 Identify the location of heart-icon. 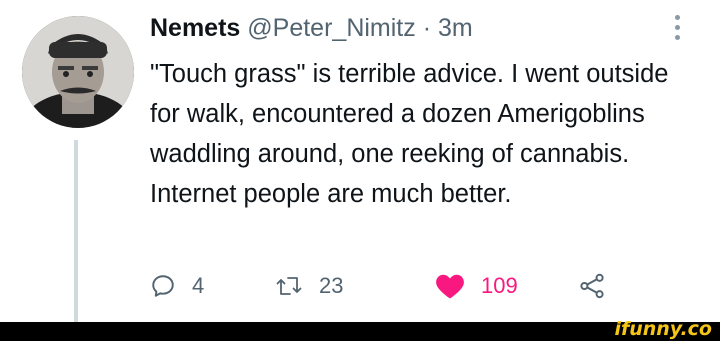
(450, 286).